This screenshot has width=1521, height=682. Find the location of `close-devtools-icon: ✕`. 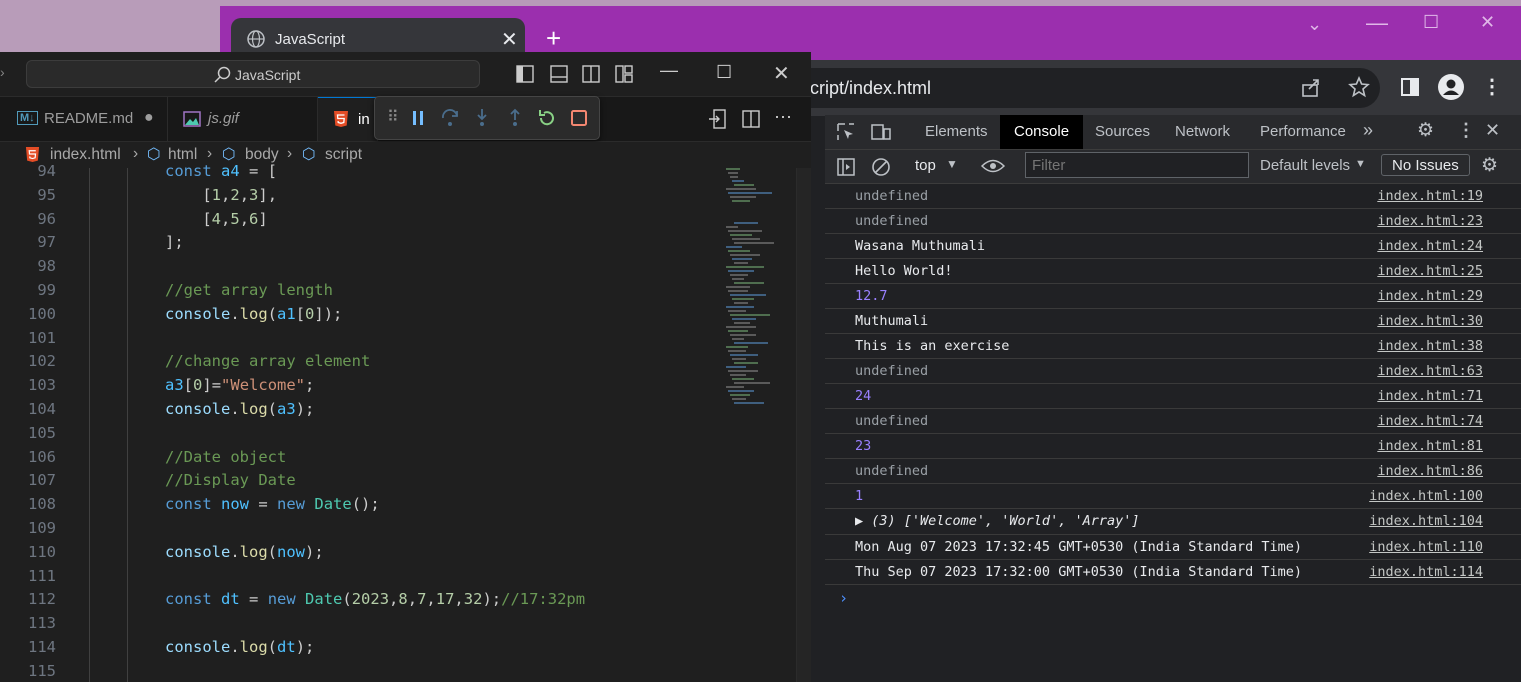

close-devtools-icon: ✕ is located at coordinates (1492, 130).